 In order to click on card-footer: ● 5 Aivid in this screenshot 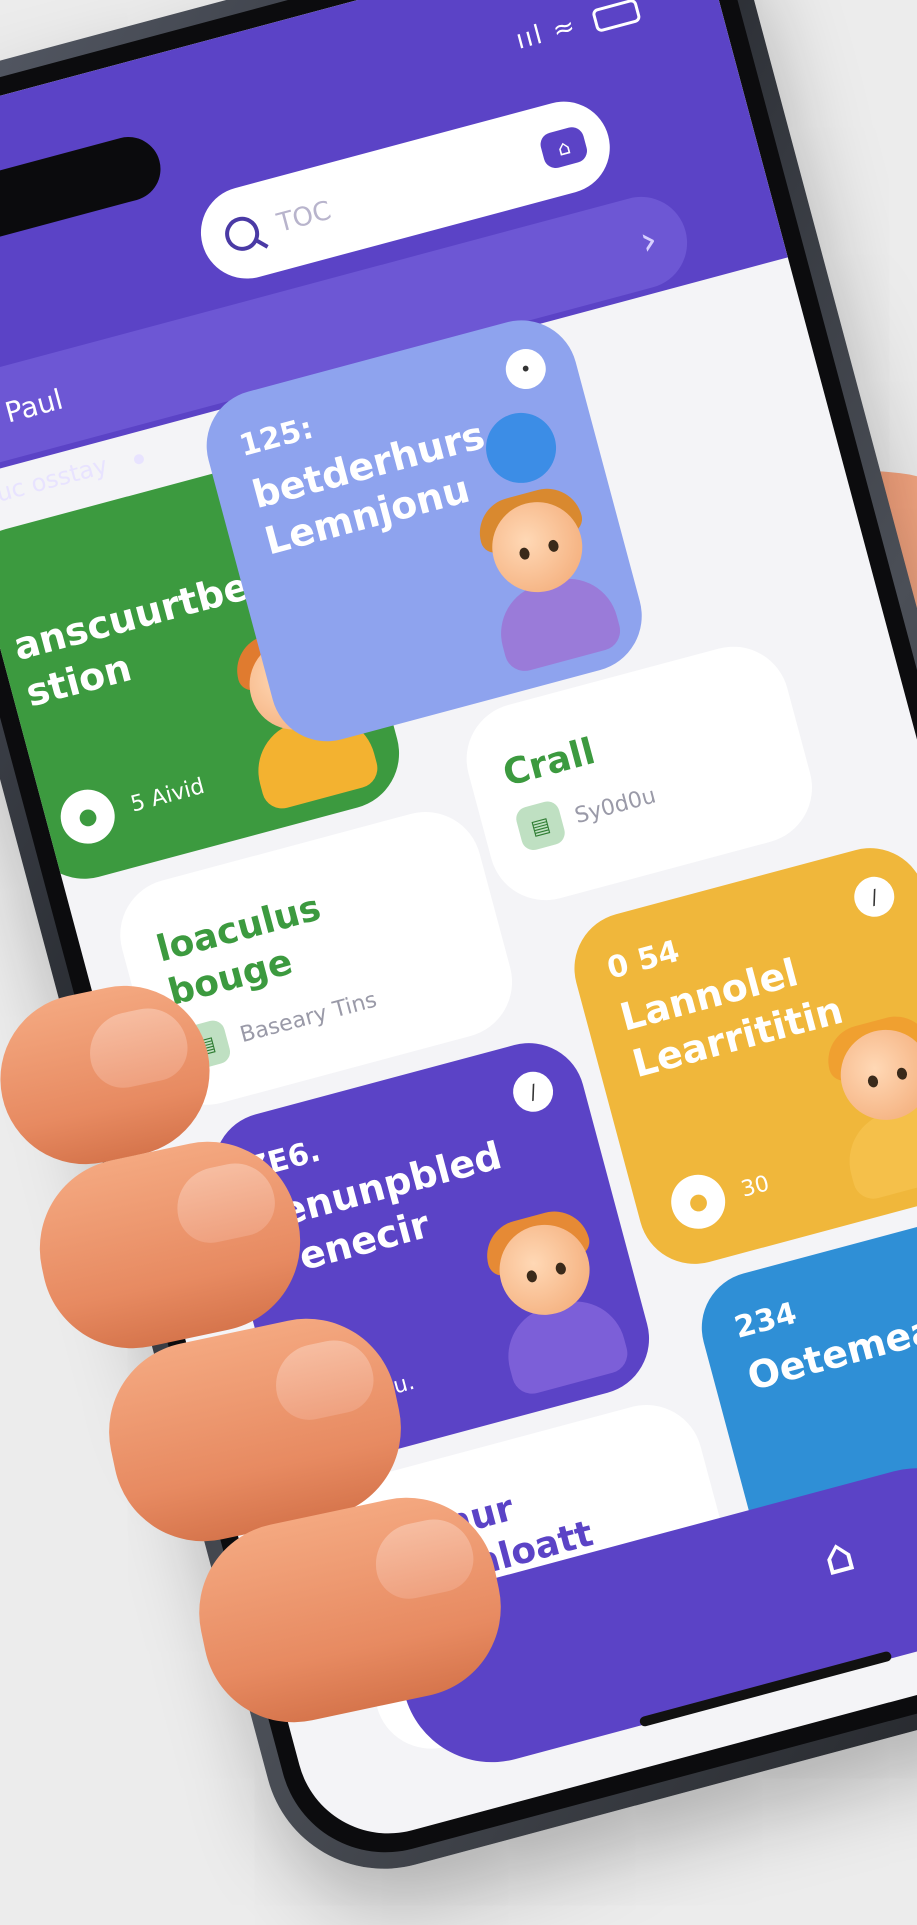, I will do `click(132, 804)`.